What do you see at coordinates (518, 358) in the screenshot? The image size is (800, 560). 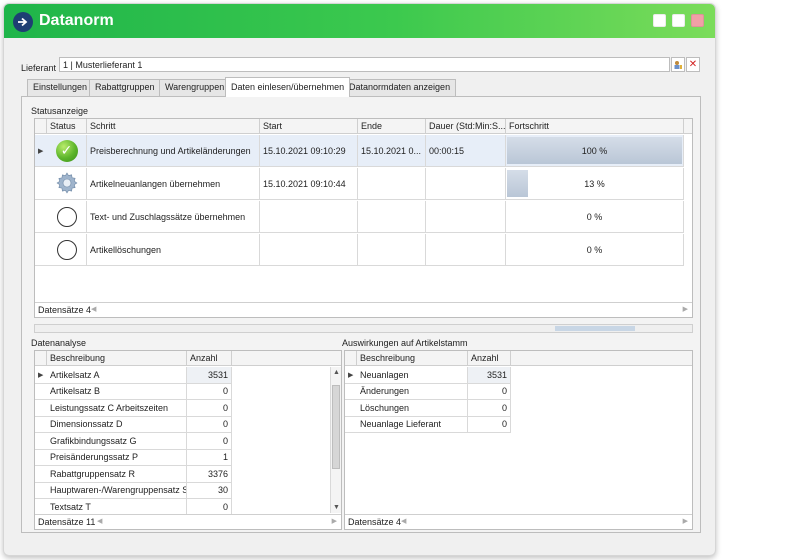 I see `effects-header: Beschreibung Anzahl` at bounding box center [518, 358].